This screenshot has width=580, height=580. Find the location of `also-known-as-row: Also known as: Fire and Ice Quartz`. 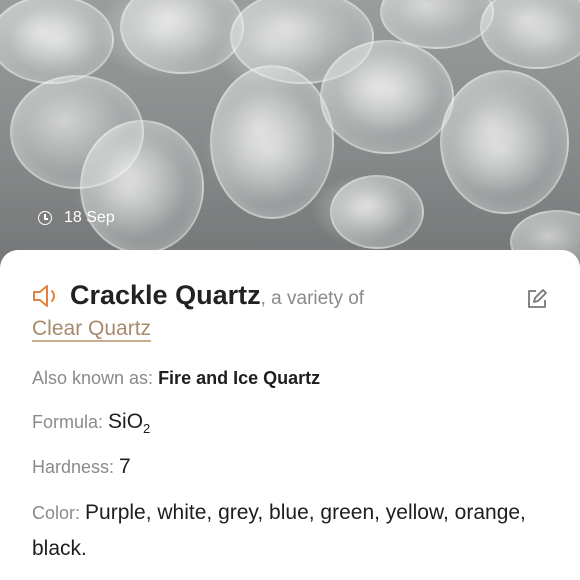

also-known-as-row: Also known as: Fire and Ice Quartz is located at coordinates (176, 378).